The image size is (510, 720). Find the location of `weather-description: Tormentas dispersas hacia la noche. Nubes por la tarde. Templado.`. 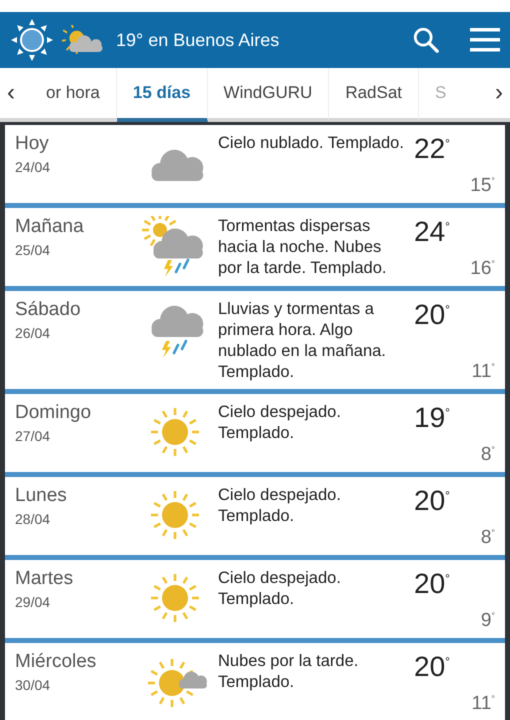

weather-description: Tormentas dispersas hacia la noche. Nubes por la tarde. Templado. is located at coordinates (303, 247).